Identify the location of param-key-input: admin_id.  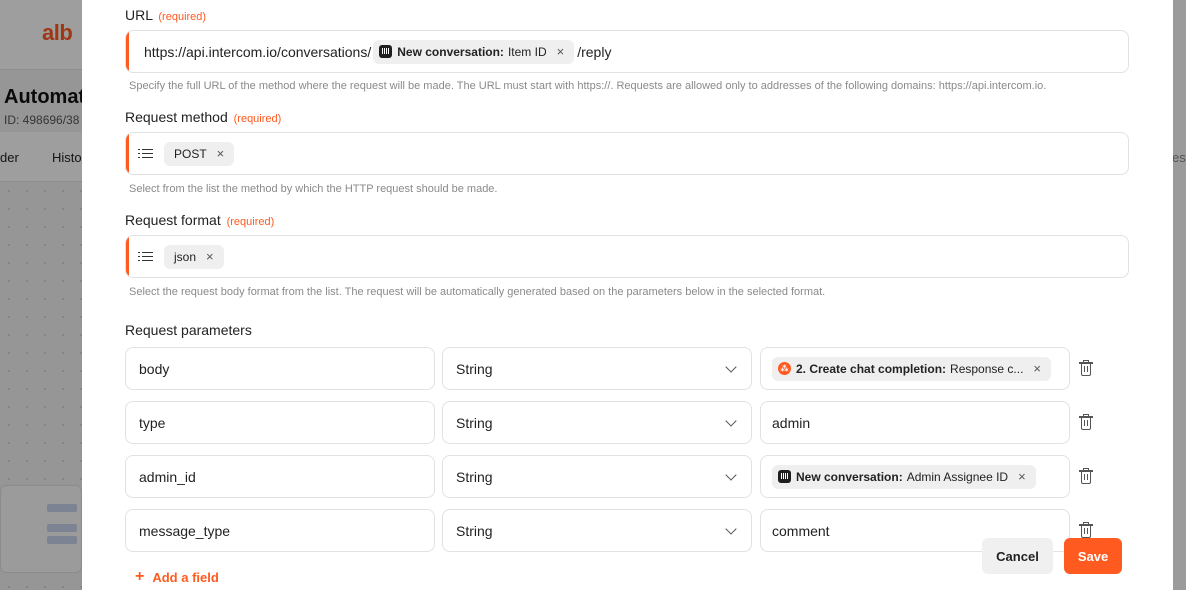
(280, 476).